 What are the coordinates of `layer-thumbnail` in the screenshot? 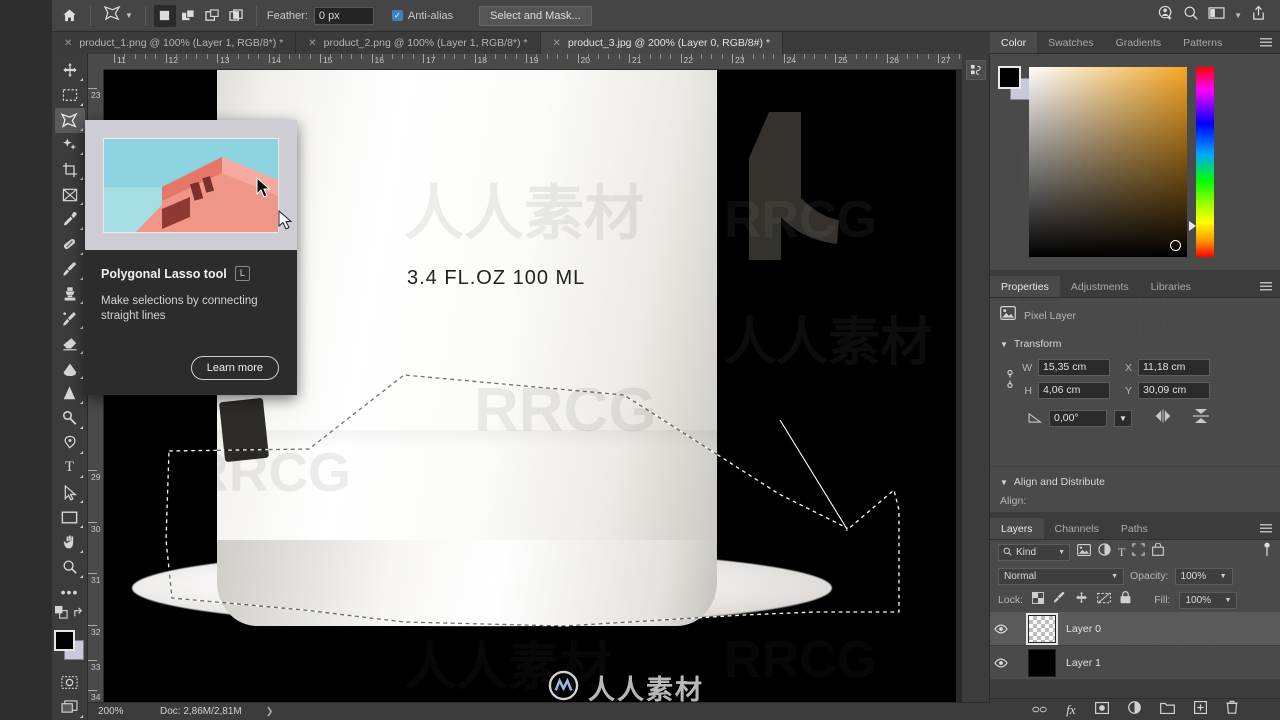 It's located at (1042, 628).